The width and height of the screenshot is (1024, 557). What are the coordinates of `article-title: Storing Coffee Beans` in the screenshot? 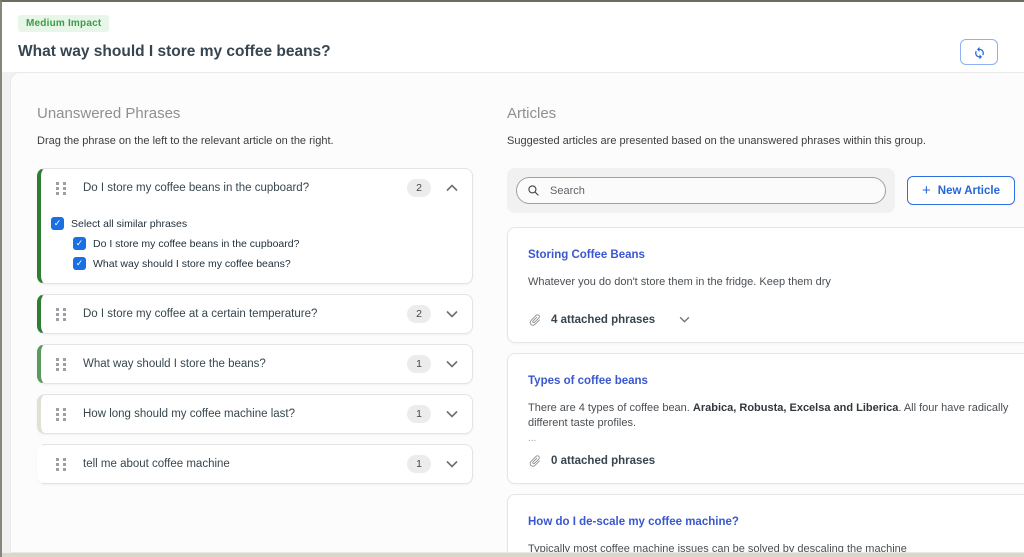 It's located at (586, 255).